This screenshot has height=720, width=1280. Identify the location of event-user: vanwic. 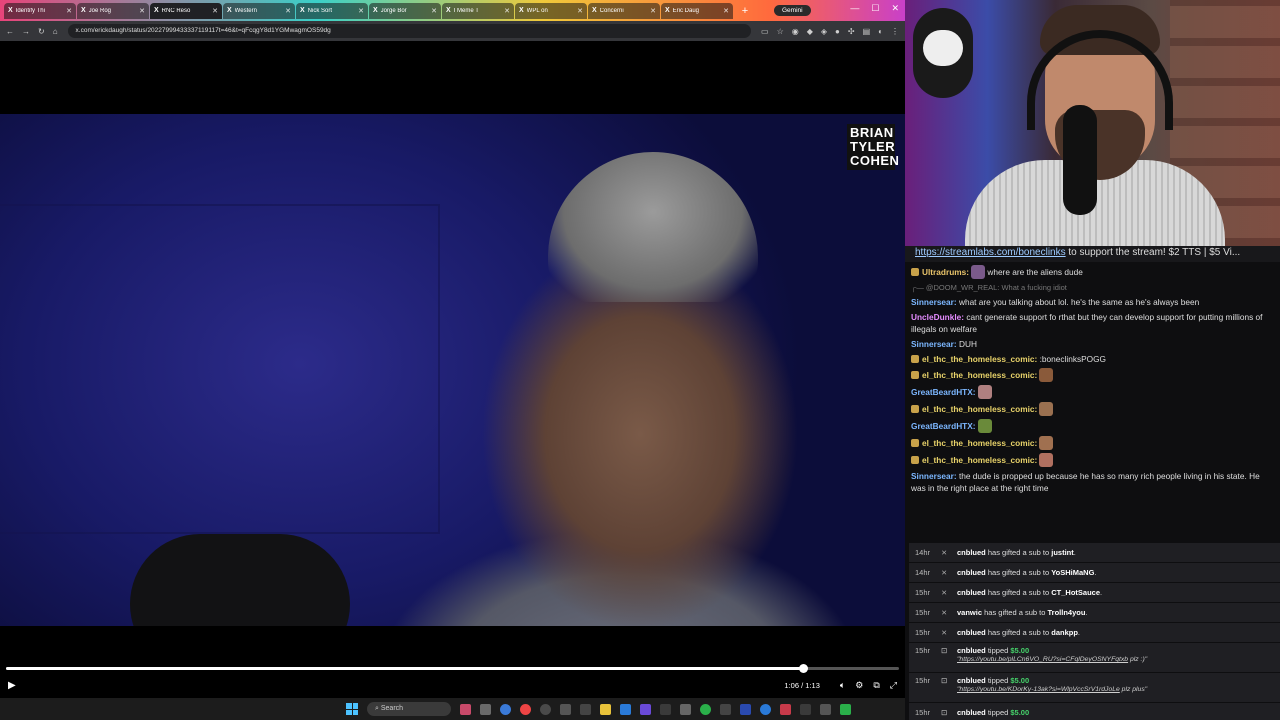
(969, 612).